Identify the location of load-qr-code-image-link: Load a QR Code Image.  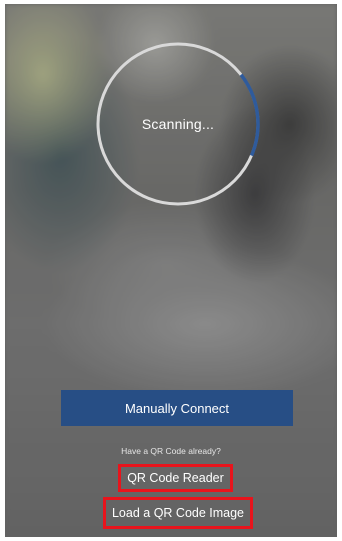
(178, 513).